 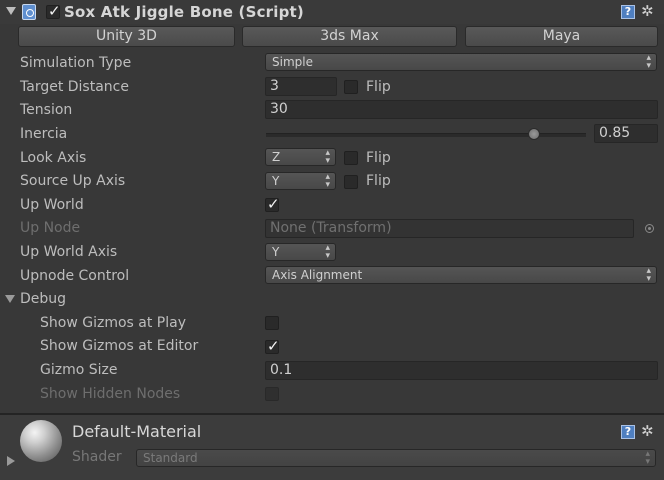 What do you see at coordinates (76, 63) in the screenshot?
I see `simulation-type-label: Simulation Type` at bounding box center [76, 63].